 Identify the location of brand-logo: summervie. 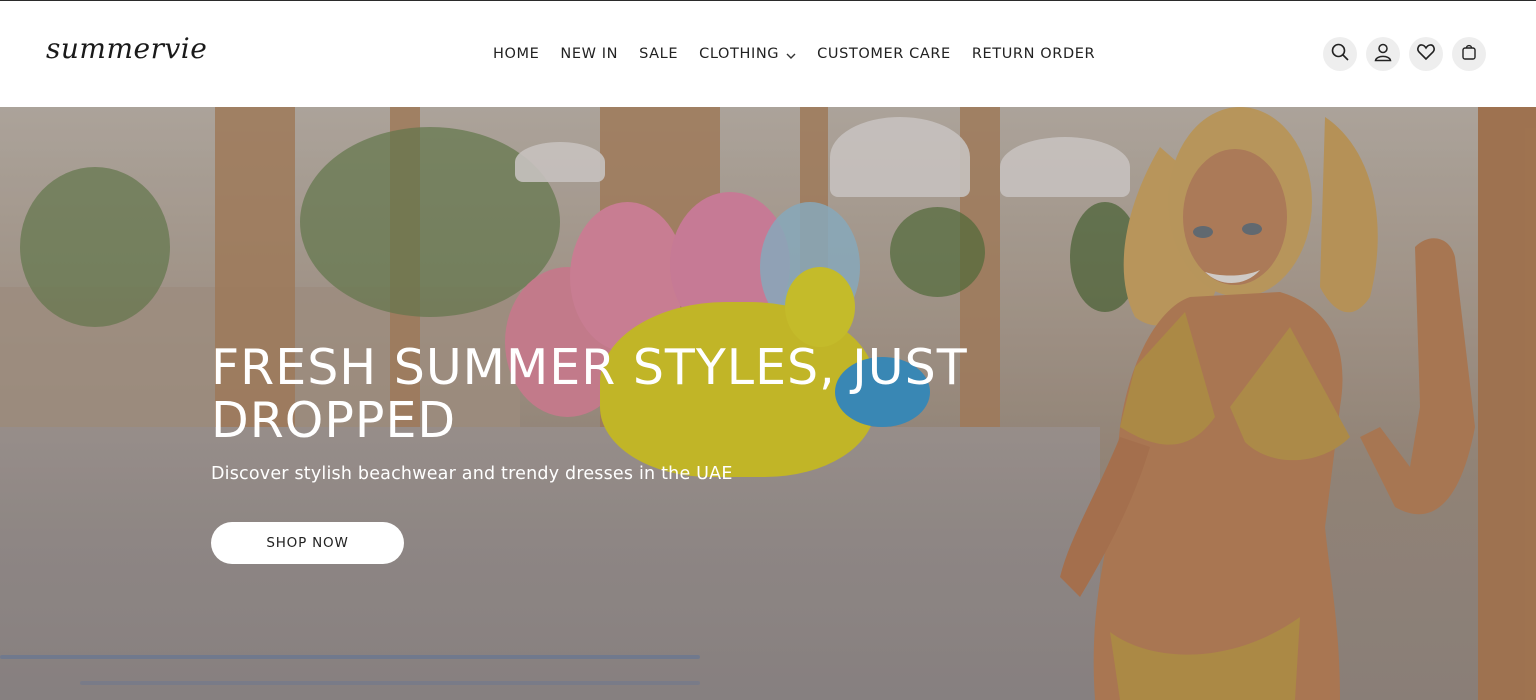
(126, 48).